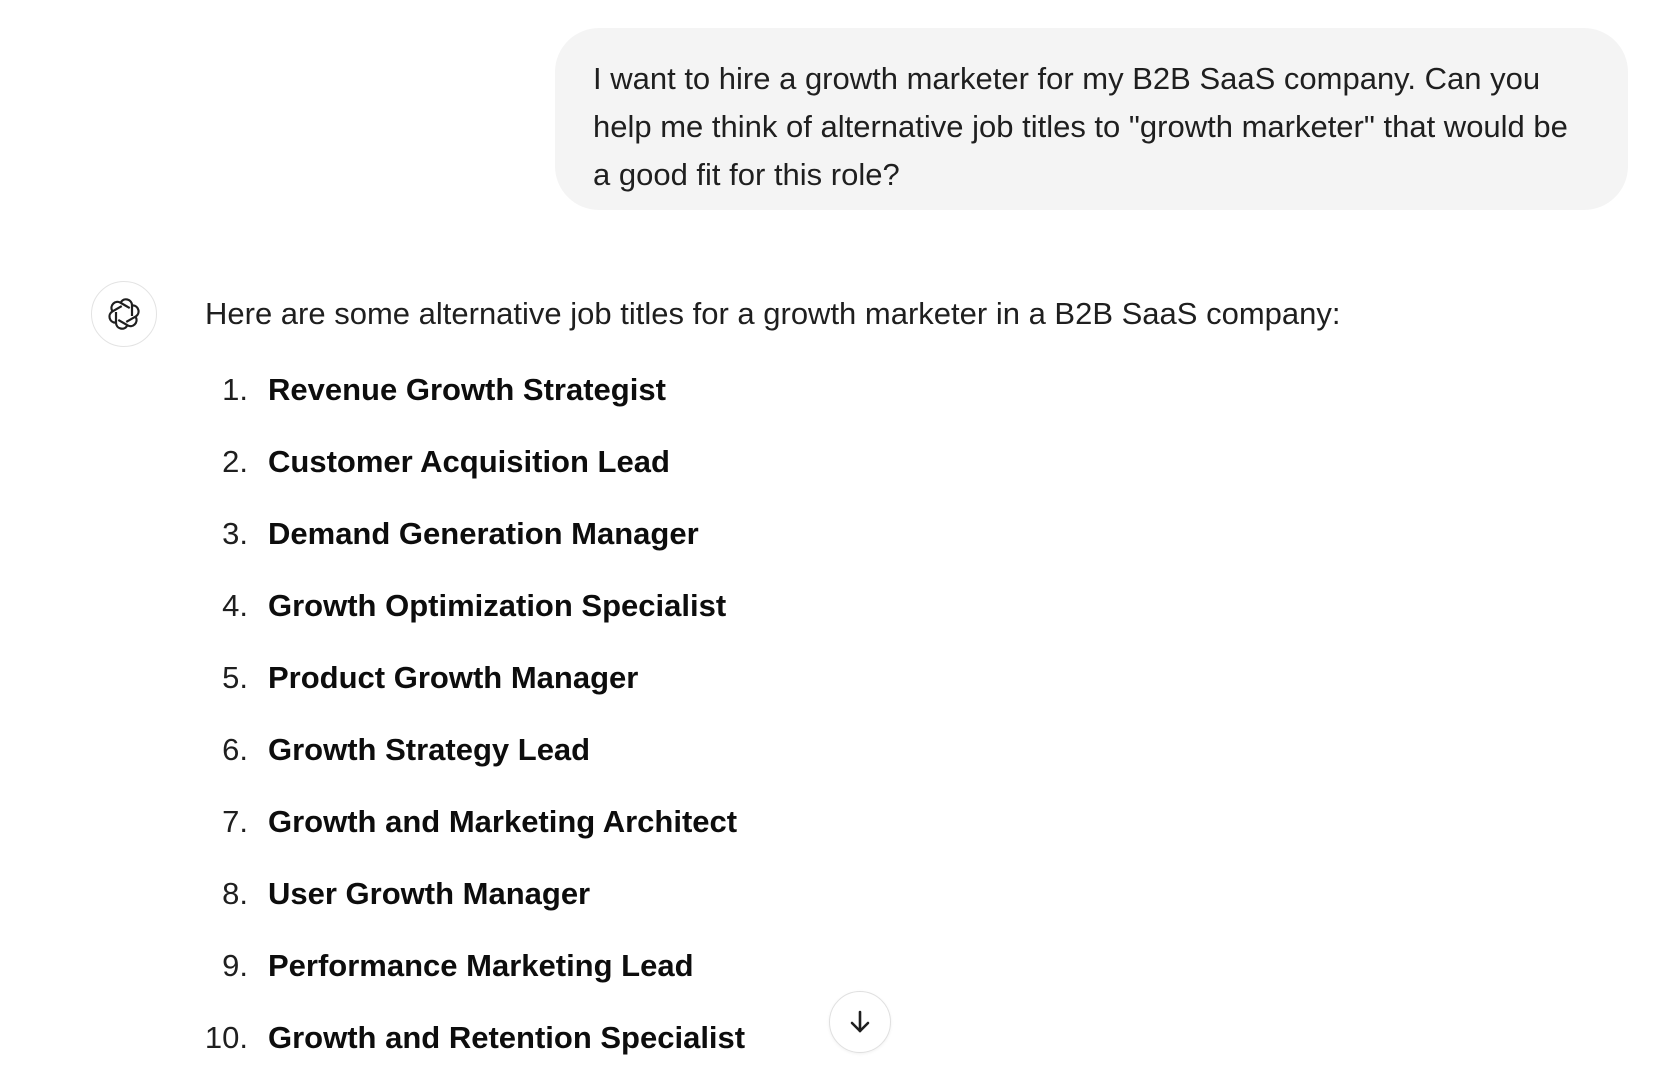 This screenshot has height=1089, width=1653. I want to click on openai-logo-icon, so click(124, 314).